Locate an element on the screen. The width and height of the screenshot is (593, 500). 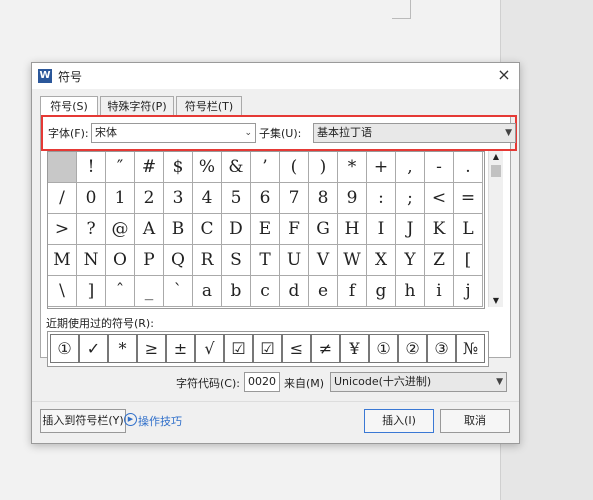
symbol-cell: S is located at coordinates (236, 260).